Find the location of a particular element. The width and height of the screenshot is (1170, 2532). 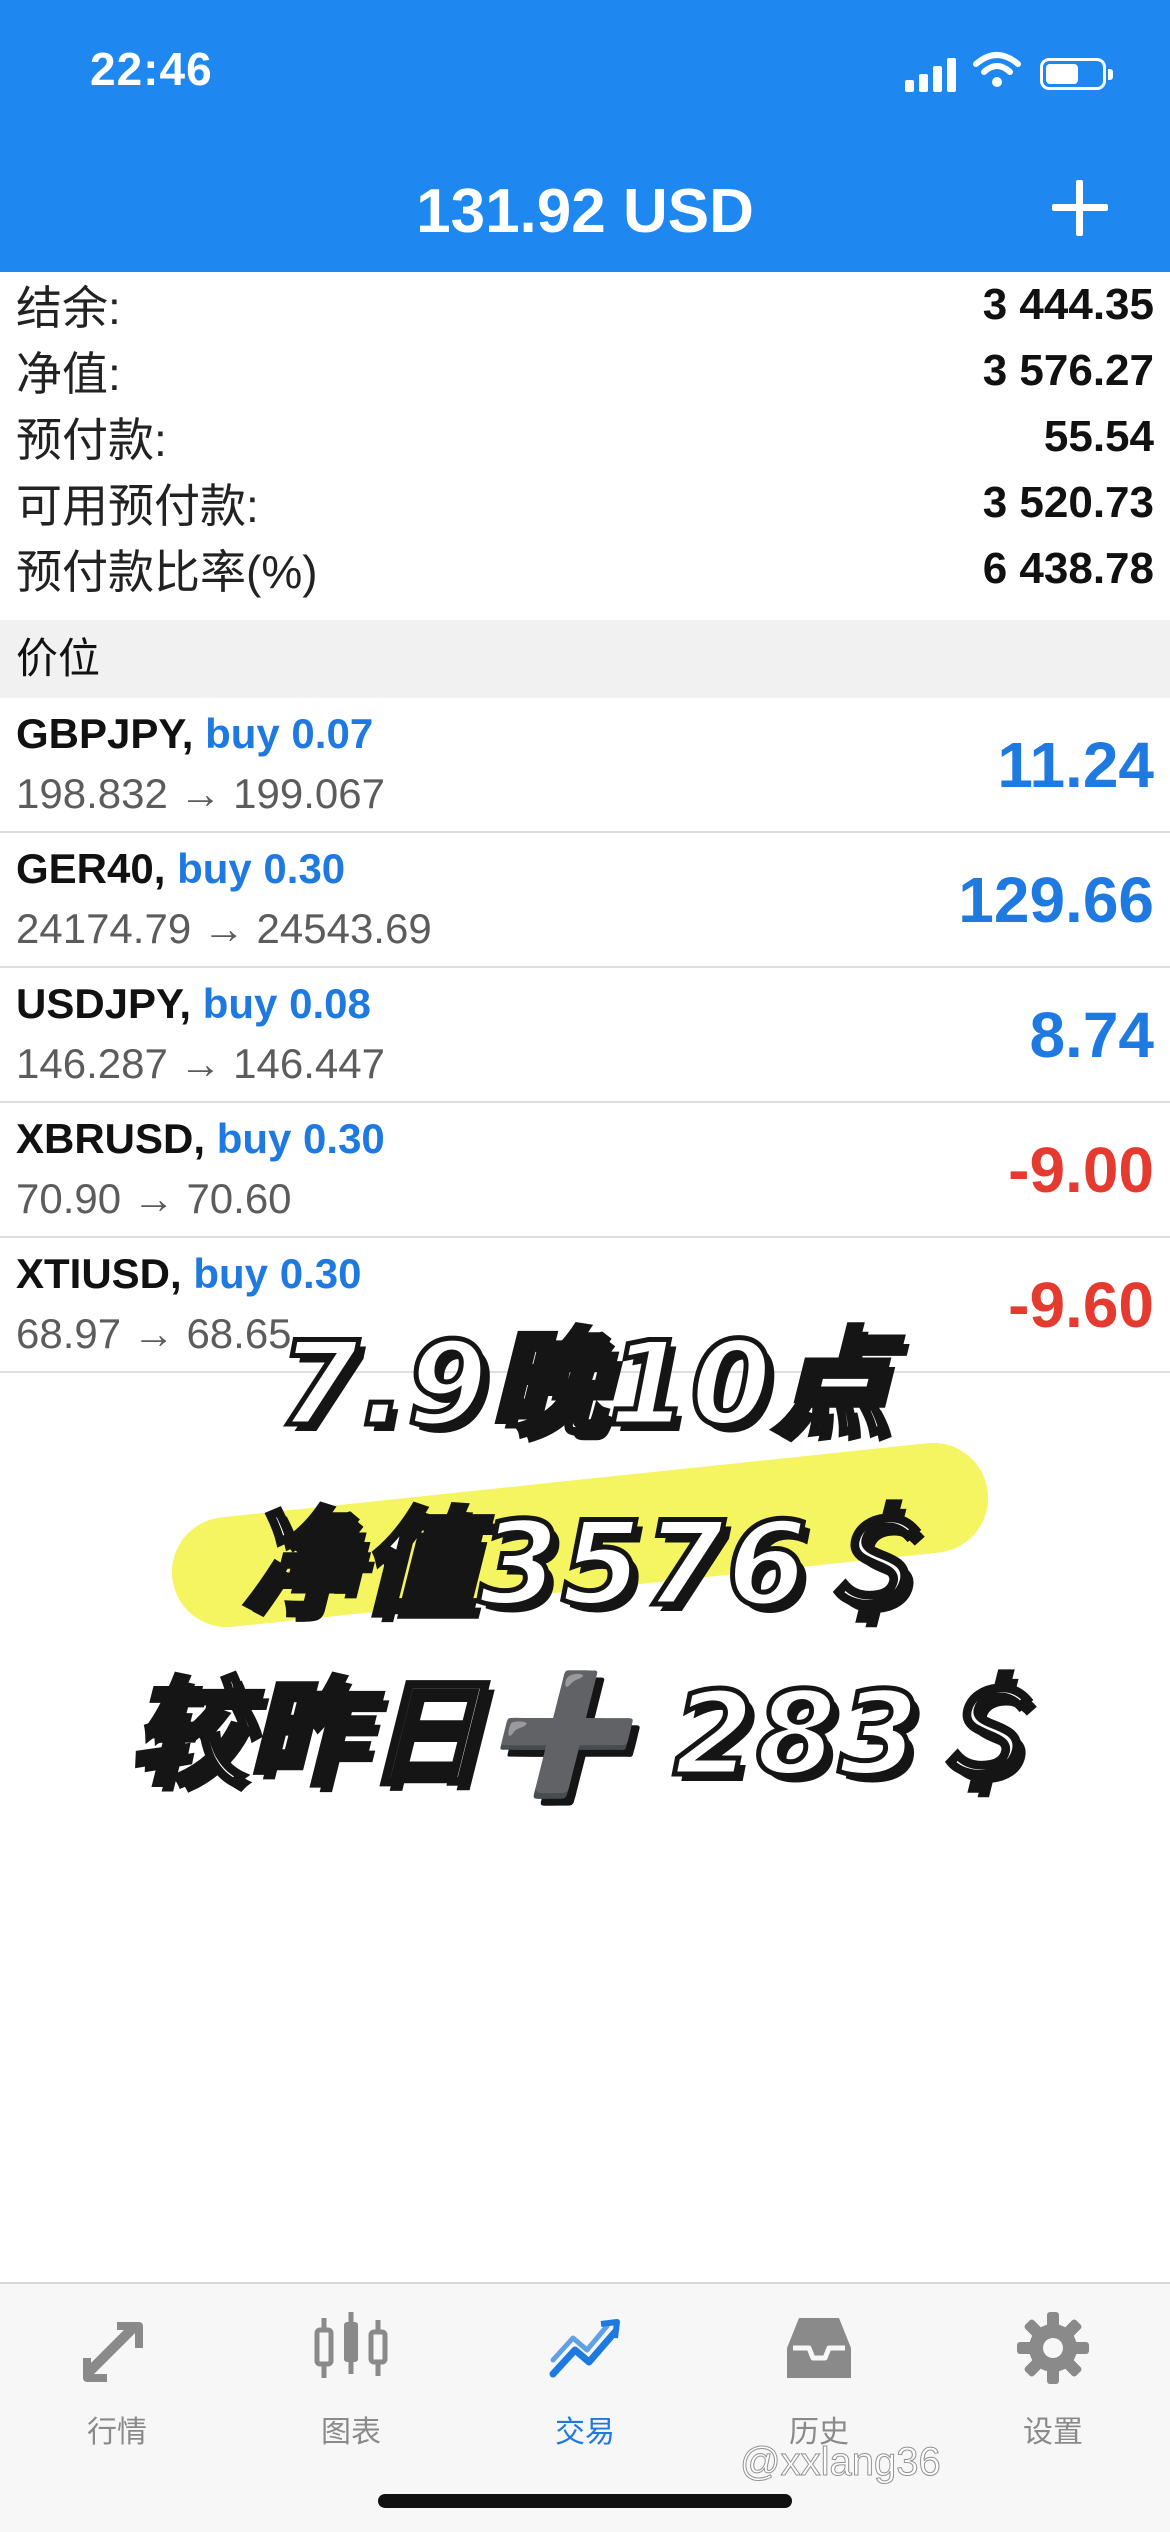

gear-icon is located at coordinates (1053, 2348).